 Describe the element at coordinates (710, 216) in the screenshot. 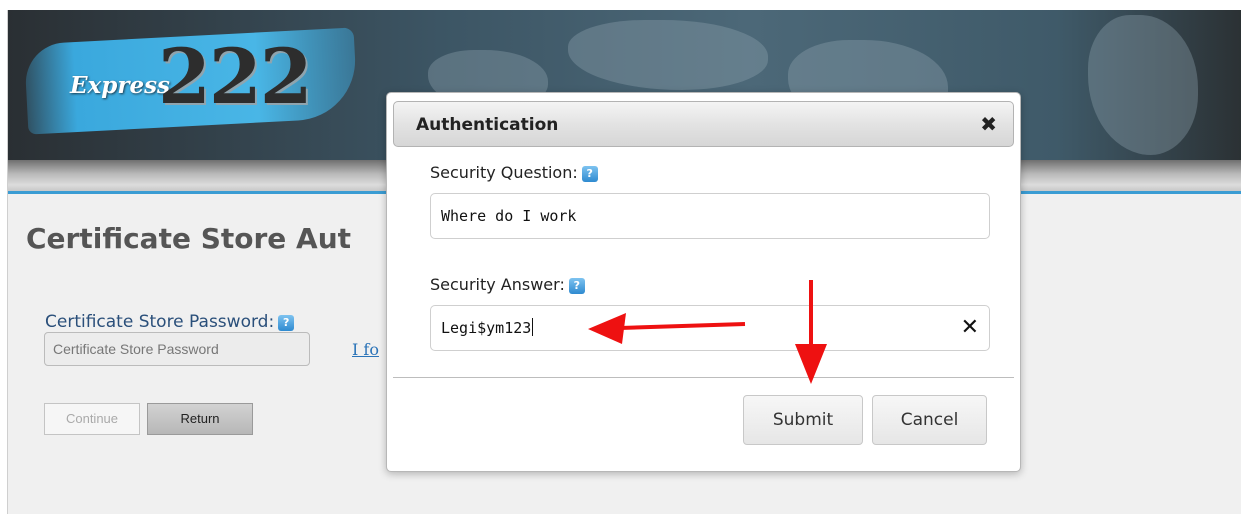

I see `security-question-field: Where do I work` at that location.